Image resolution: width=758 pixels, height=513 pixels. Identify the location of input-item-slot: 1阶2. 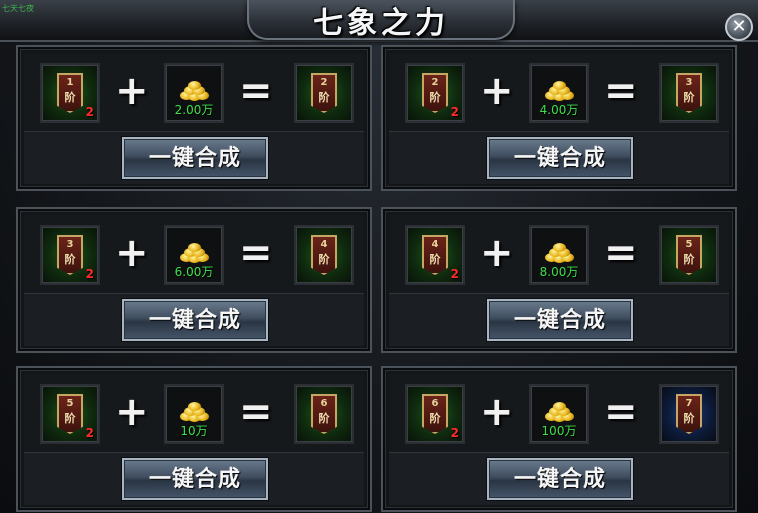
(70, 93).